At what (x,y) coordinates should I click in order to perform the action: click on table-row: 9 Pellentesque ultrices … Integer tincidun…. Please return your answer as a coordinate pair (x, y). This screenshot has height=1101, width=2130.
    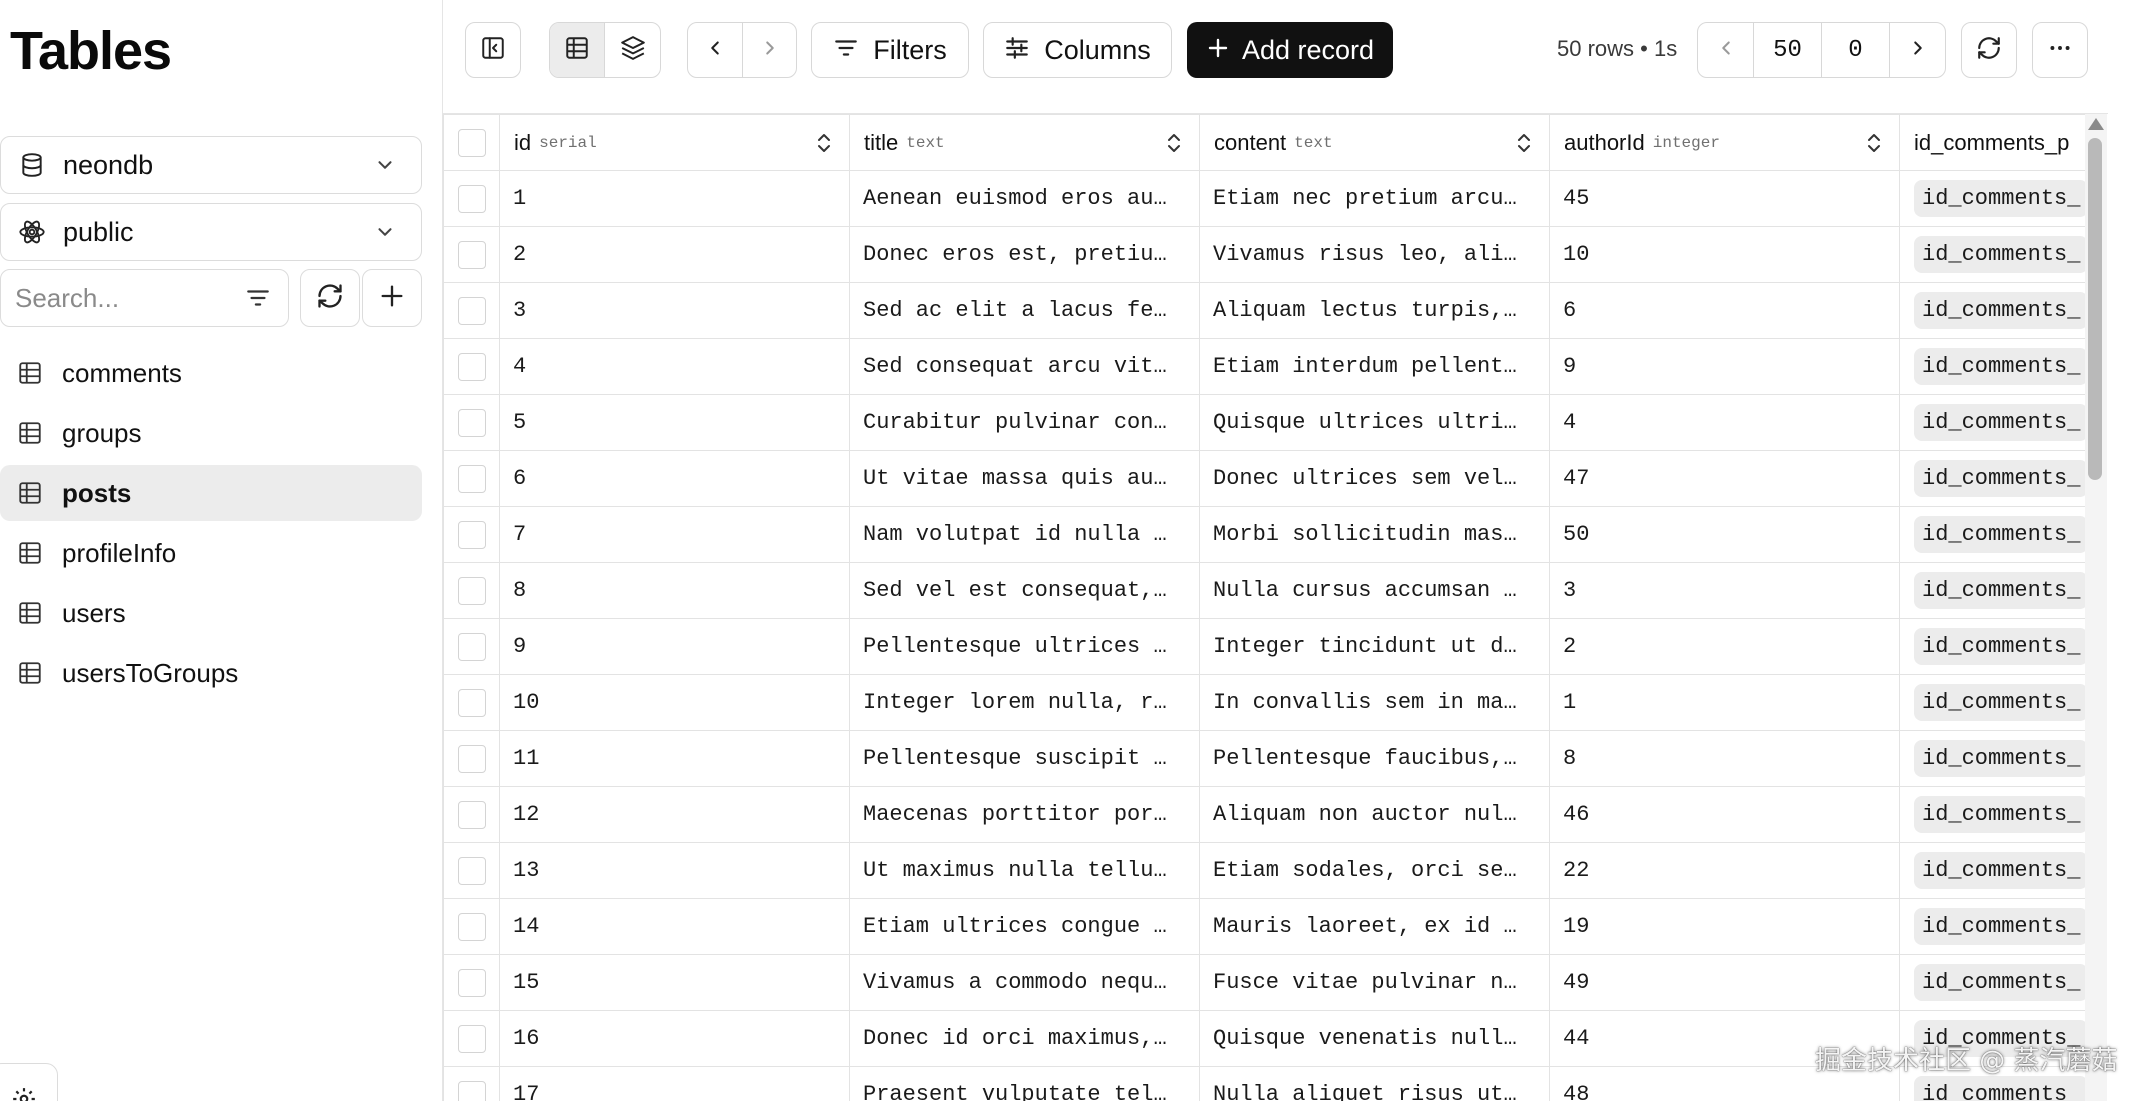
    Looking at the image, I should click on (1264, 646).